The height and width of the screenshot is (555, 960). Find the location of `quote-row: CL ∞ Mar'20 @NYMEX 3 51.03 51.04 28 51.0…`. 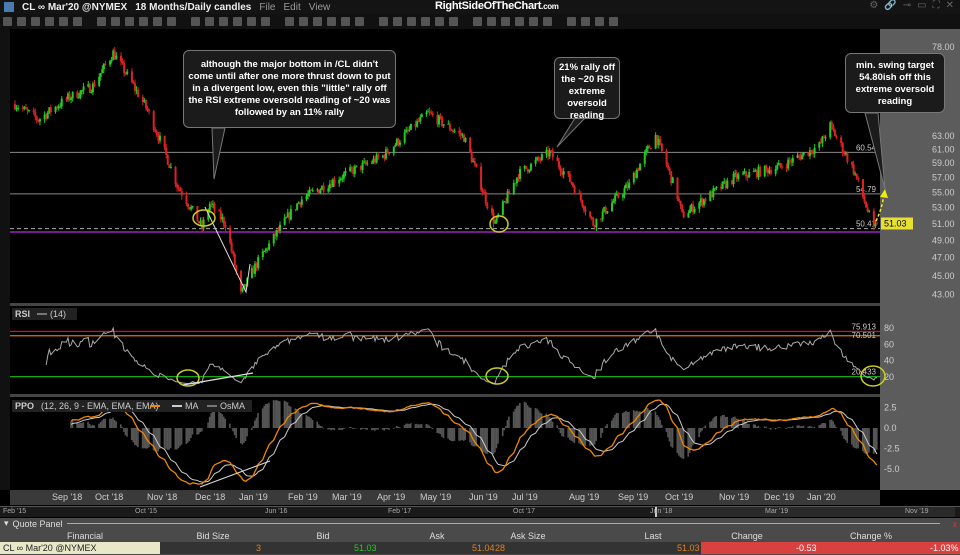

quote-row: CL ∞ Mar'20 @NYMEX 3 51.03 51.04 28 51.0… is located at coordinates (480, 548).